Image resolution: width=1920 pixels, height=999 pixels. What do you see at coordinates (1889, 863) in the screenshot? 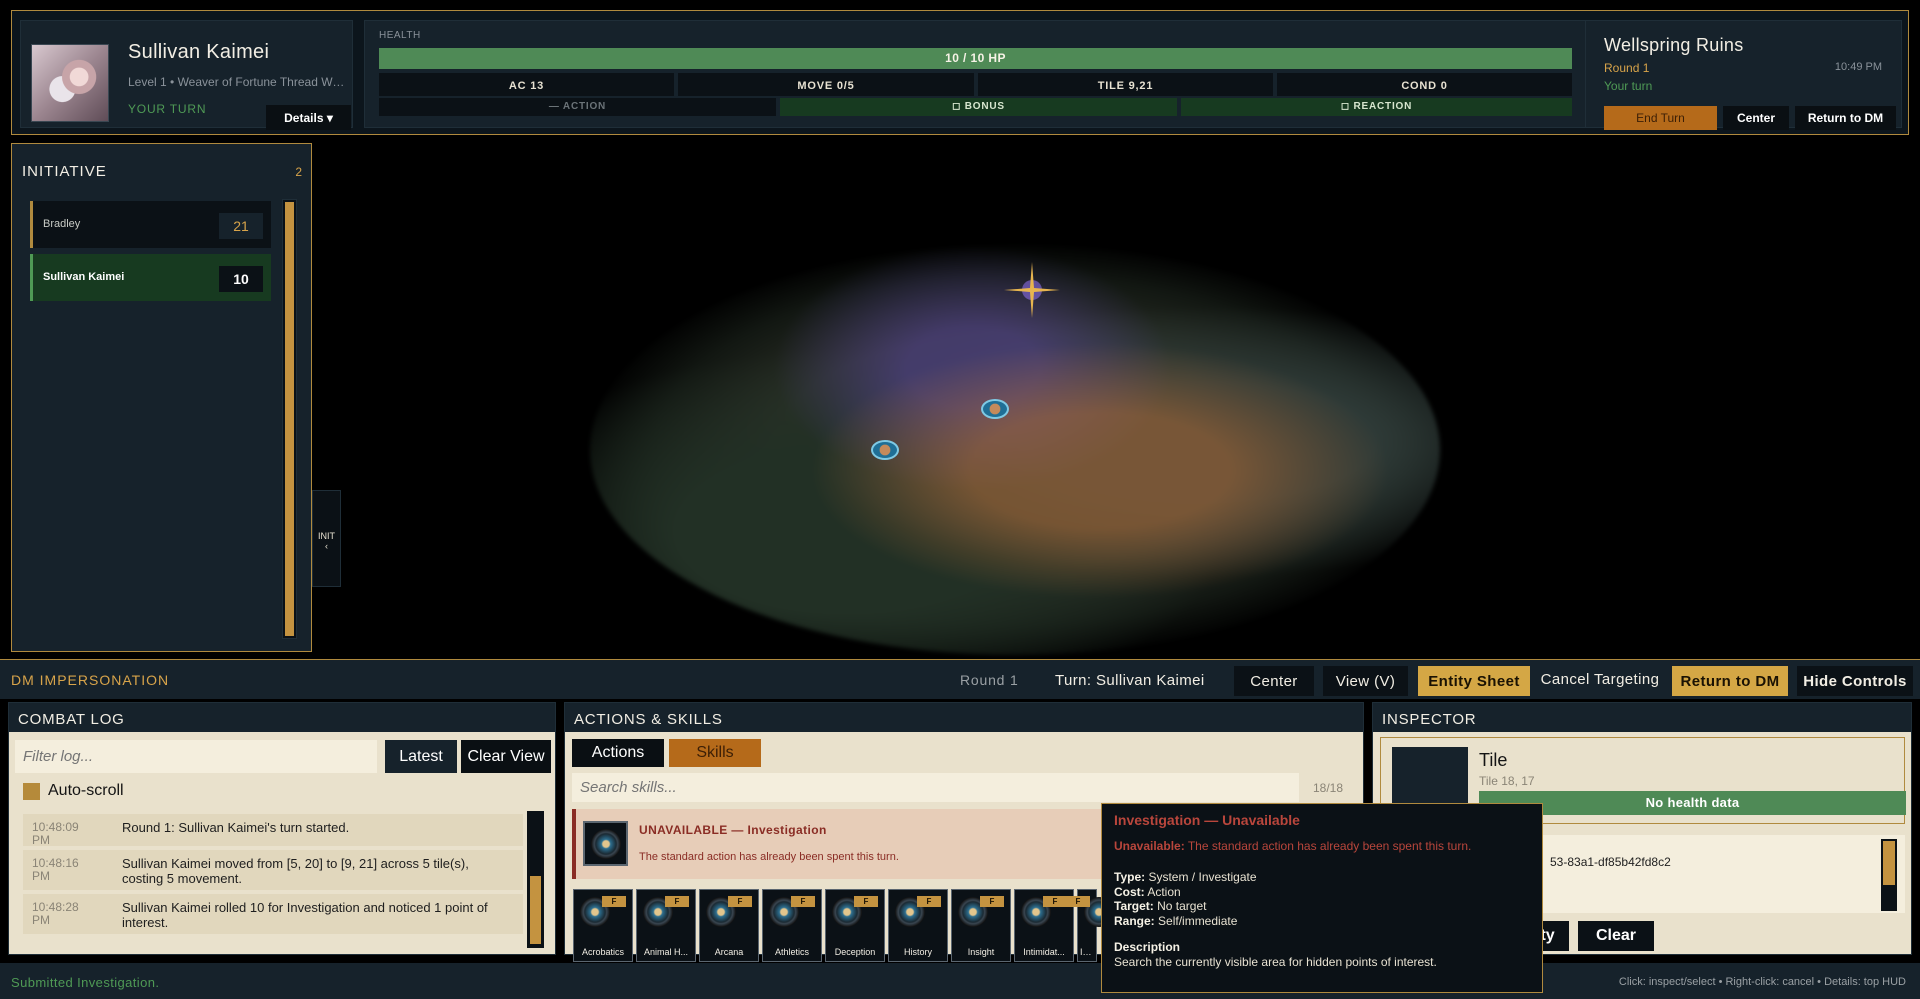
I see `inspector-scroll-thumb` at bounding box center [1889, 863].